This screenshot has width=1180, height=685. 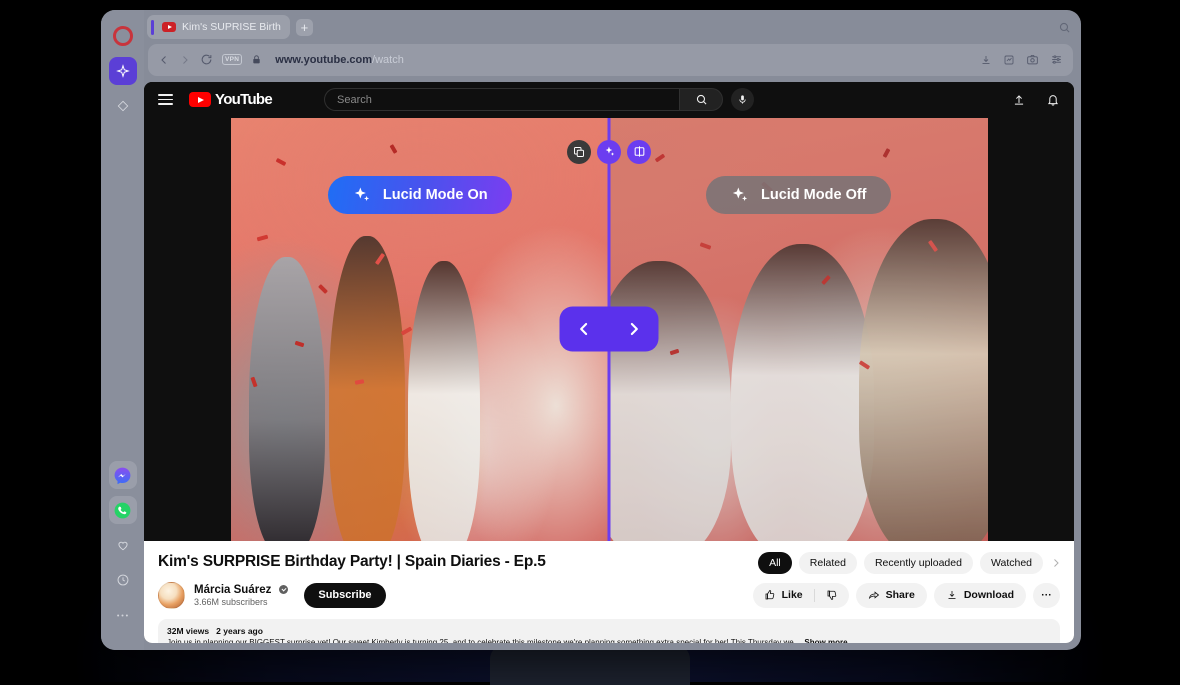 I want to click on browser-tab-active: Kim's SUPRISE Birth, so click(x=218, y=27).